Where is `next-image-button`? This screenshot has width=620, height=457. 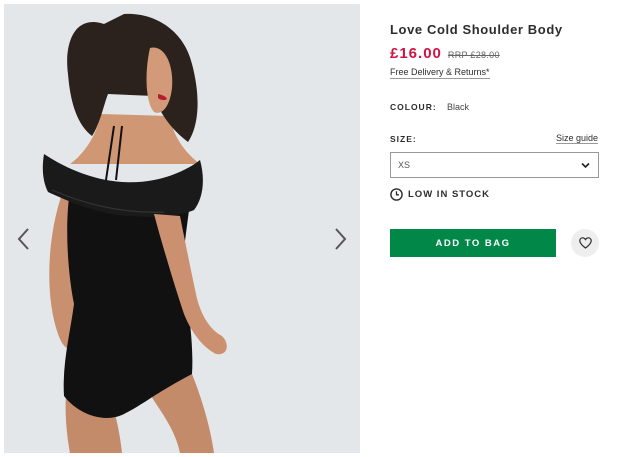 next-image-button is located at coordinates (341, 239).